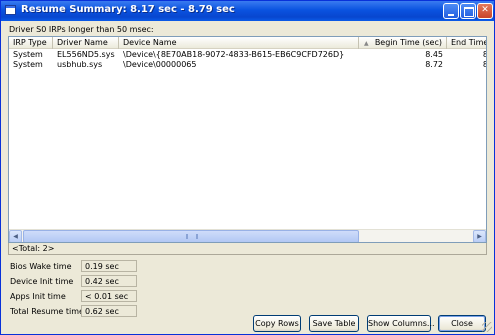 The image size is (495, 335). Describe the element at coordinates (109, 266) in the screenshot. I see `bios-wake-time-value: 0.19 sec` at that location.